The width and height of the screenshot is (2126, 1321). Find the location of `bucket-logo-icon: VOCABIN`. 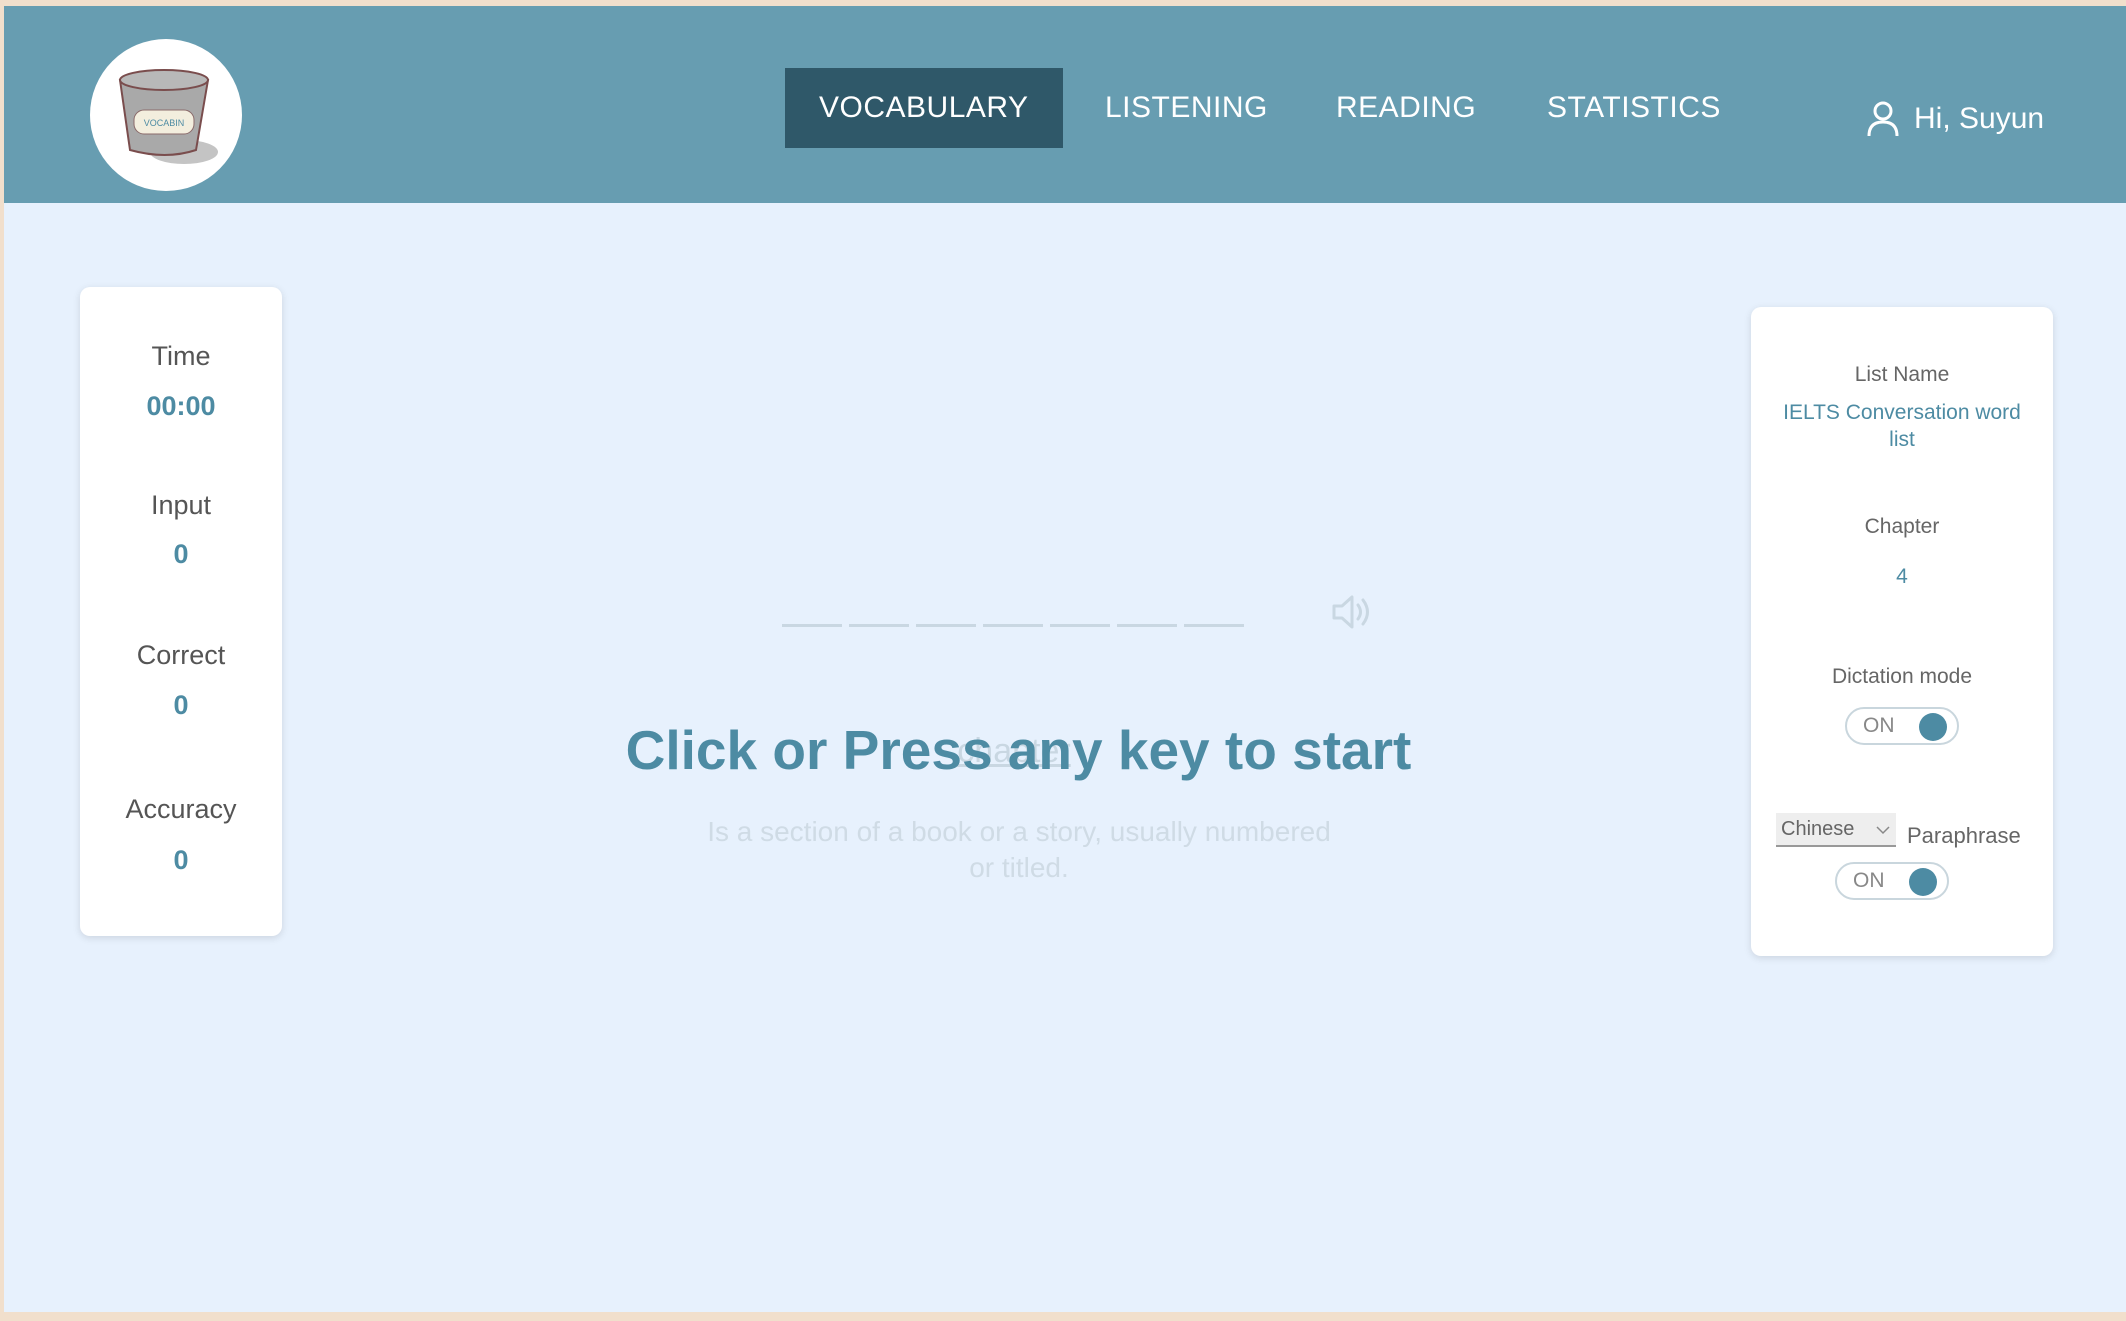

bucket-logo-icon: VOCABIN is located at coordinates (168, 116).